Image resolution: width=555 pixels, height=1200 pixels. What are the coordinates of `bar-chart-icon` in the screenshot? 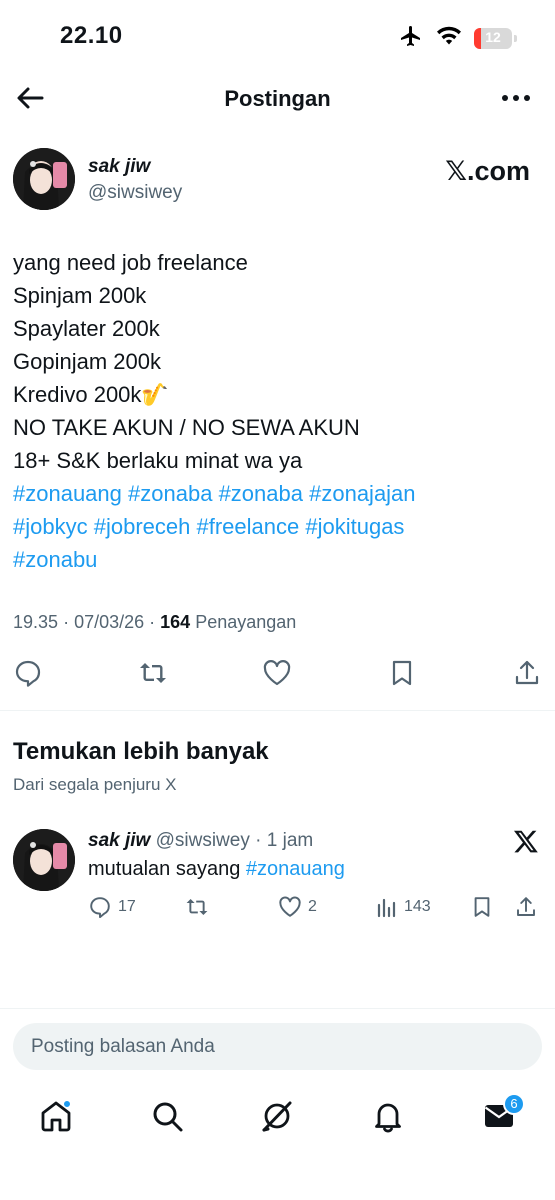 It's located at (386, 908).